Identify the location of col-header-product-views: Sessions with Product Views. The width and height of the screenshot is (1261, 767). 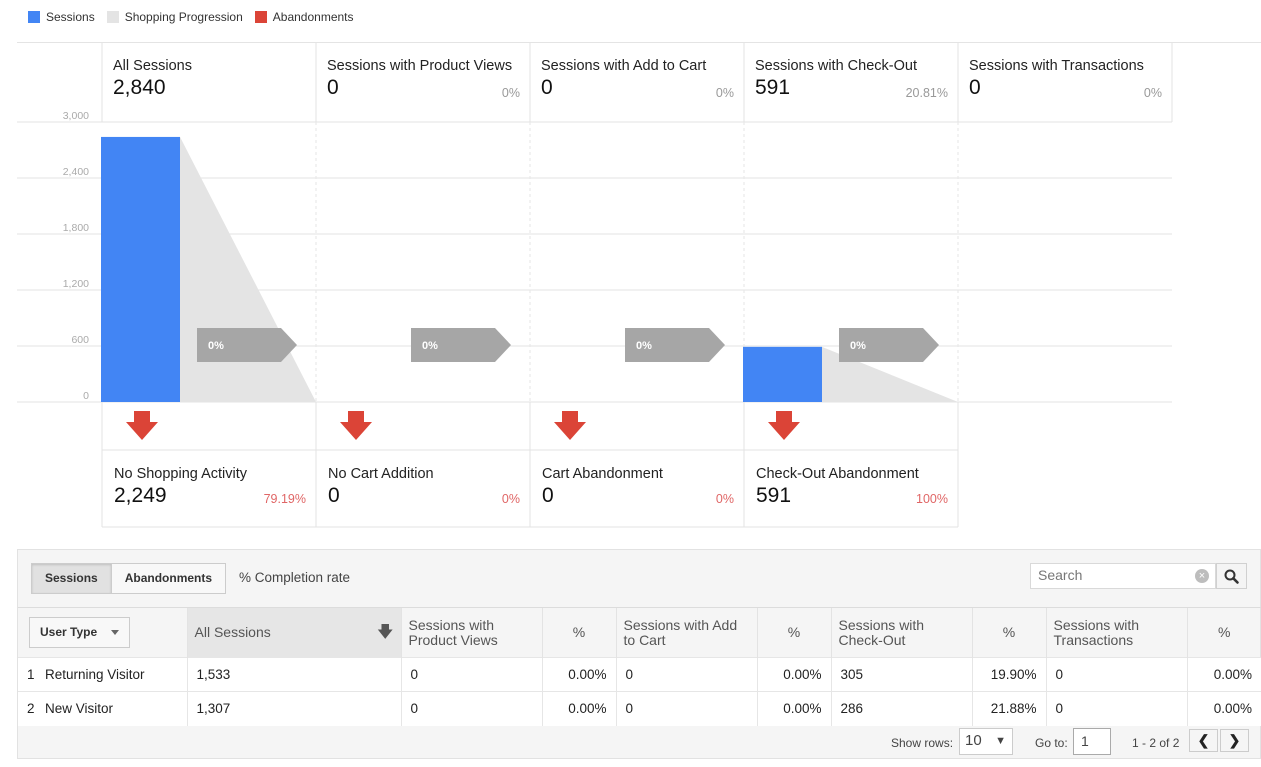
(471, 632).